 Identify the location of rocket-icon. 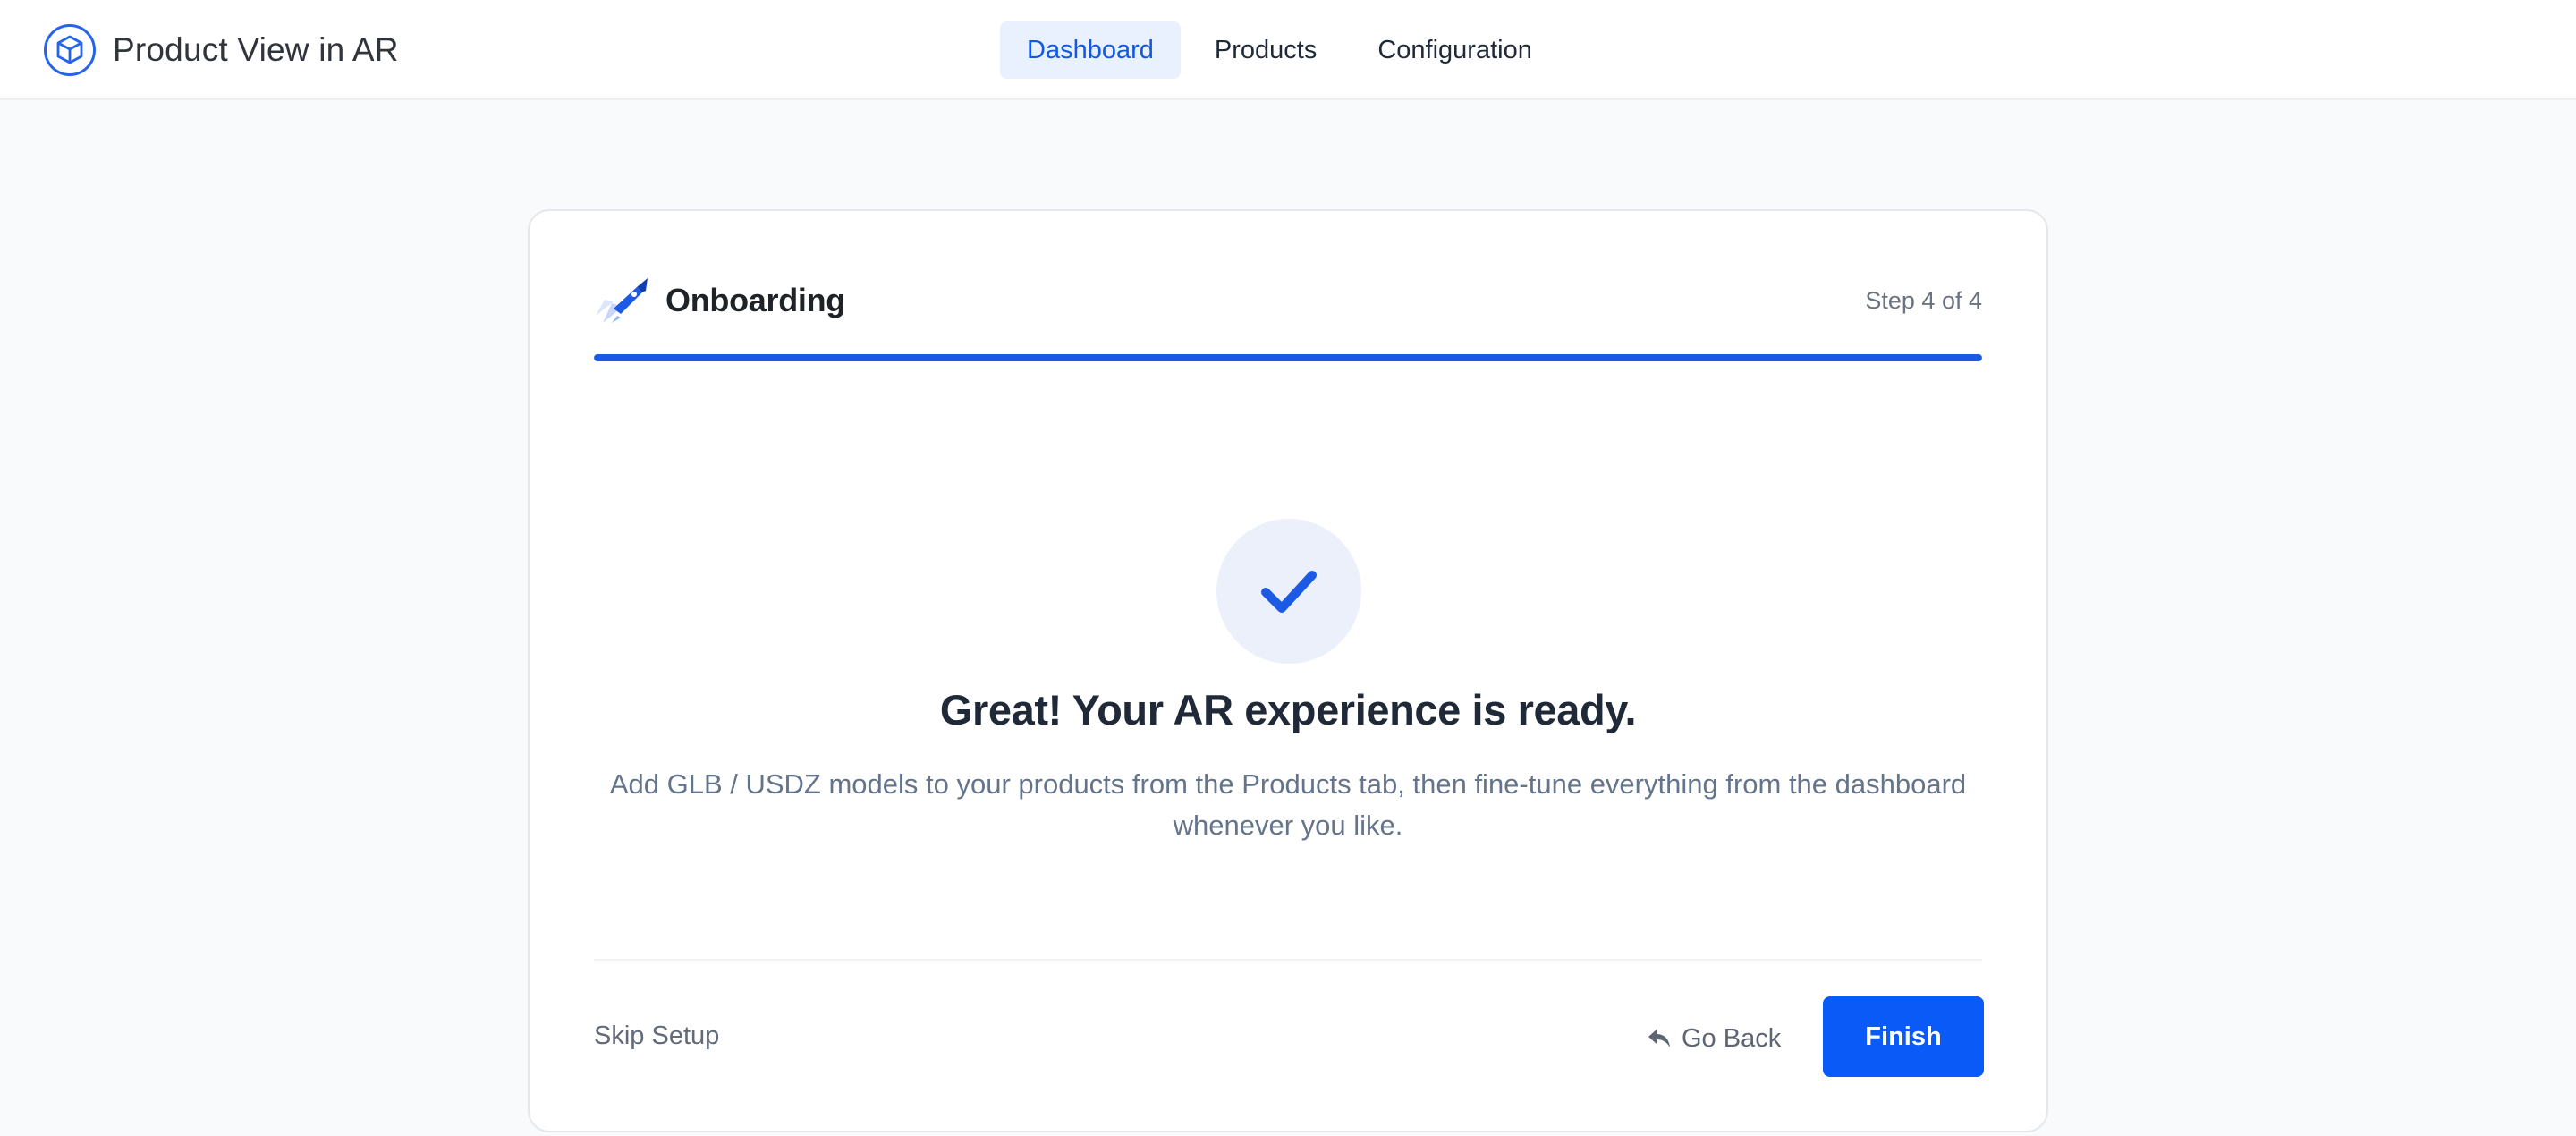
(622, 300).